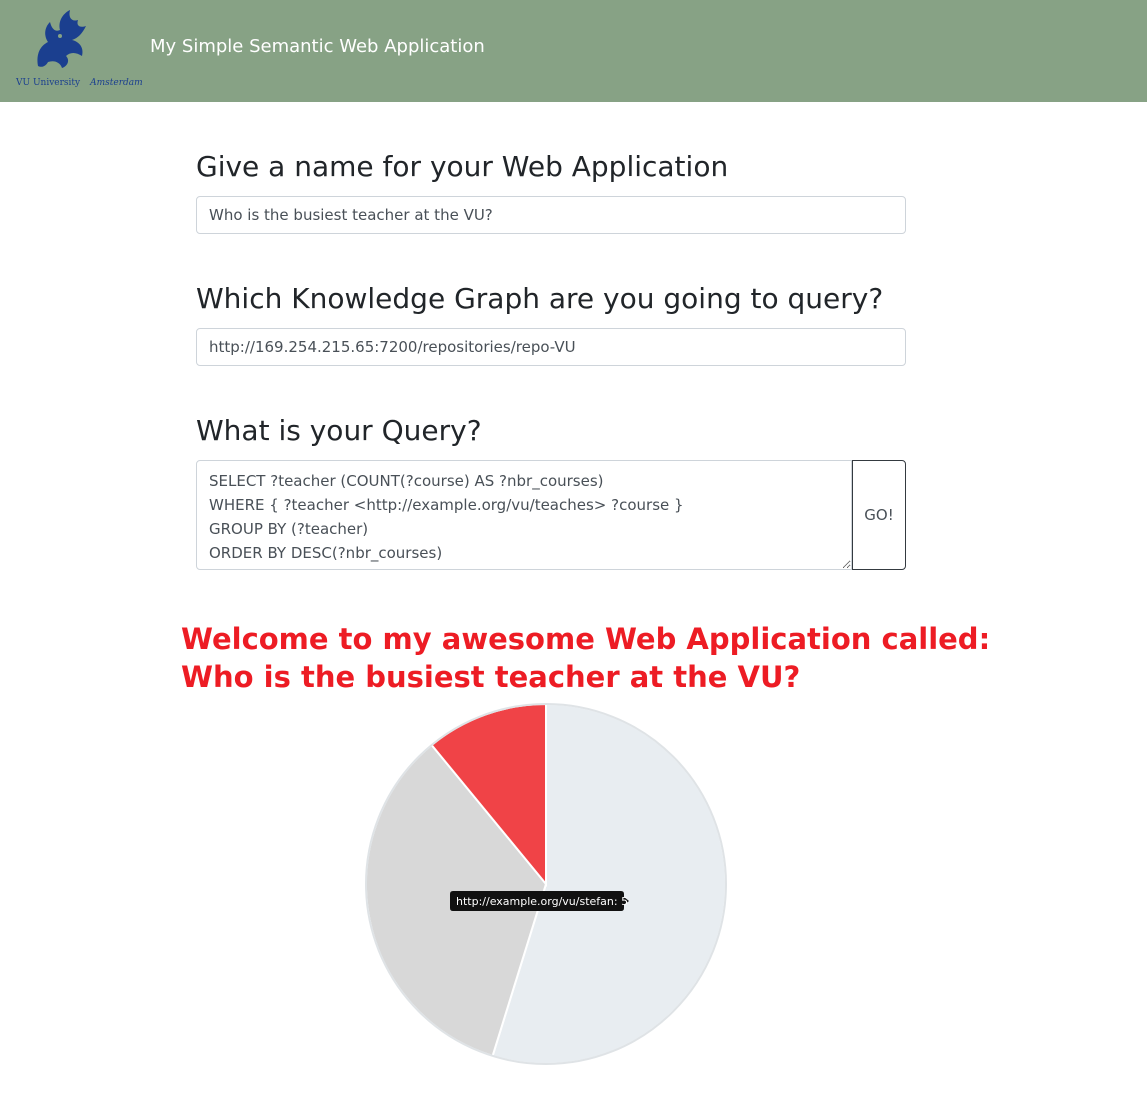  I want to click on vu-logo: VU University Amsterdam, so click(82, 50).